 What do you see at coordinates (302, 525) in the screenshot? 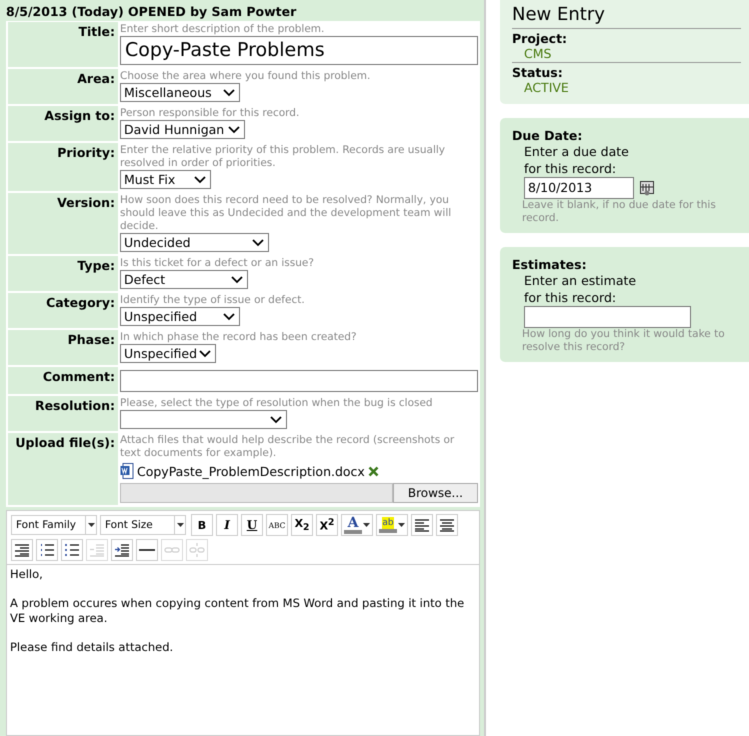
I see `format-button: X$_{2}$` at bounding box center [302, 525].